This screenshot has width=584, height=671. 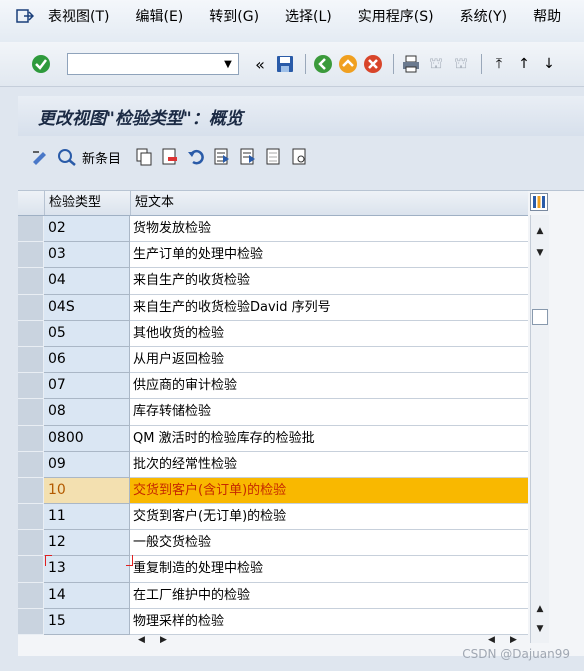 What do you see at coordinates (300, 157) in the screenshot?
I see `print-preview-icon` at bounding box center [300, 157].